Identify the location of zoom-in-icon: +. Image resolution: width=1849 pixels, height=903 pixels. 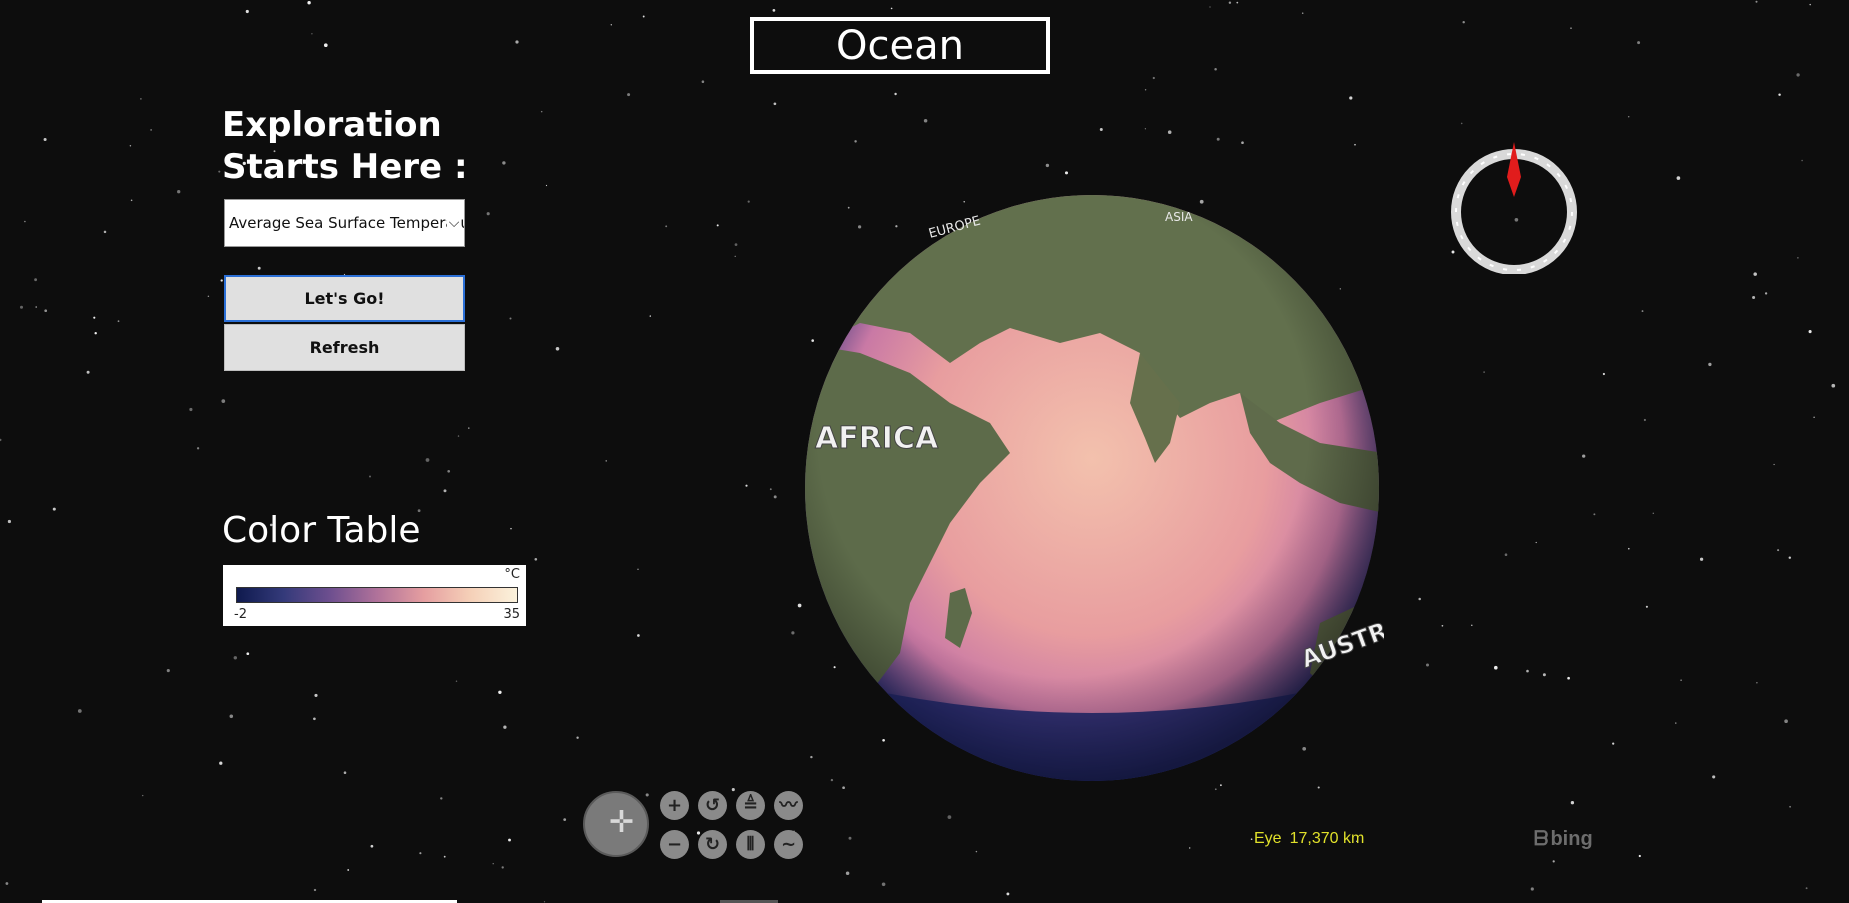
(674, 805).